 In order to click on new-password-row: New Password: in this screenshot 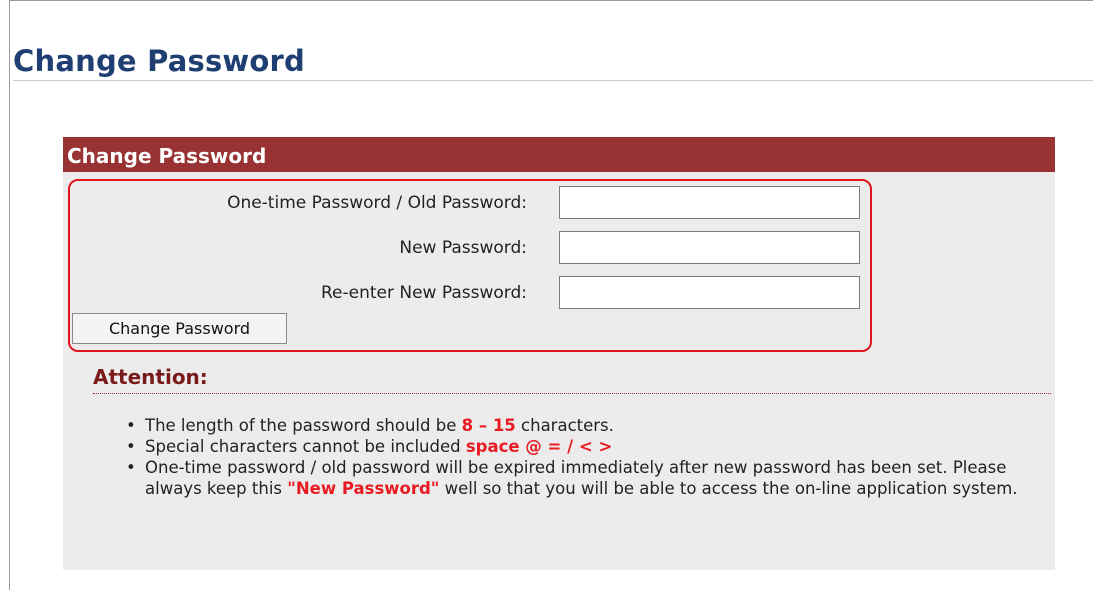, I will do `click(470, 247)`.